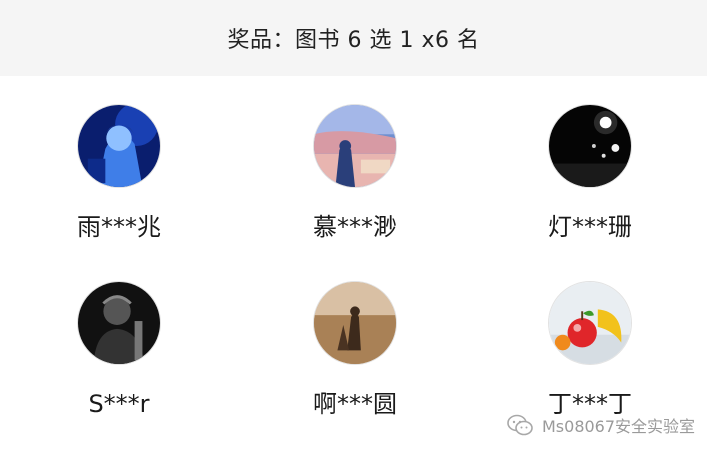 The image size is (707, 458). What do you see at coordinates (119, 146) in the screenshot?
I see `anime-character-avatar` at bounding box center [119, 146].